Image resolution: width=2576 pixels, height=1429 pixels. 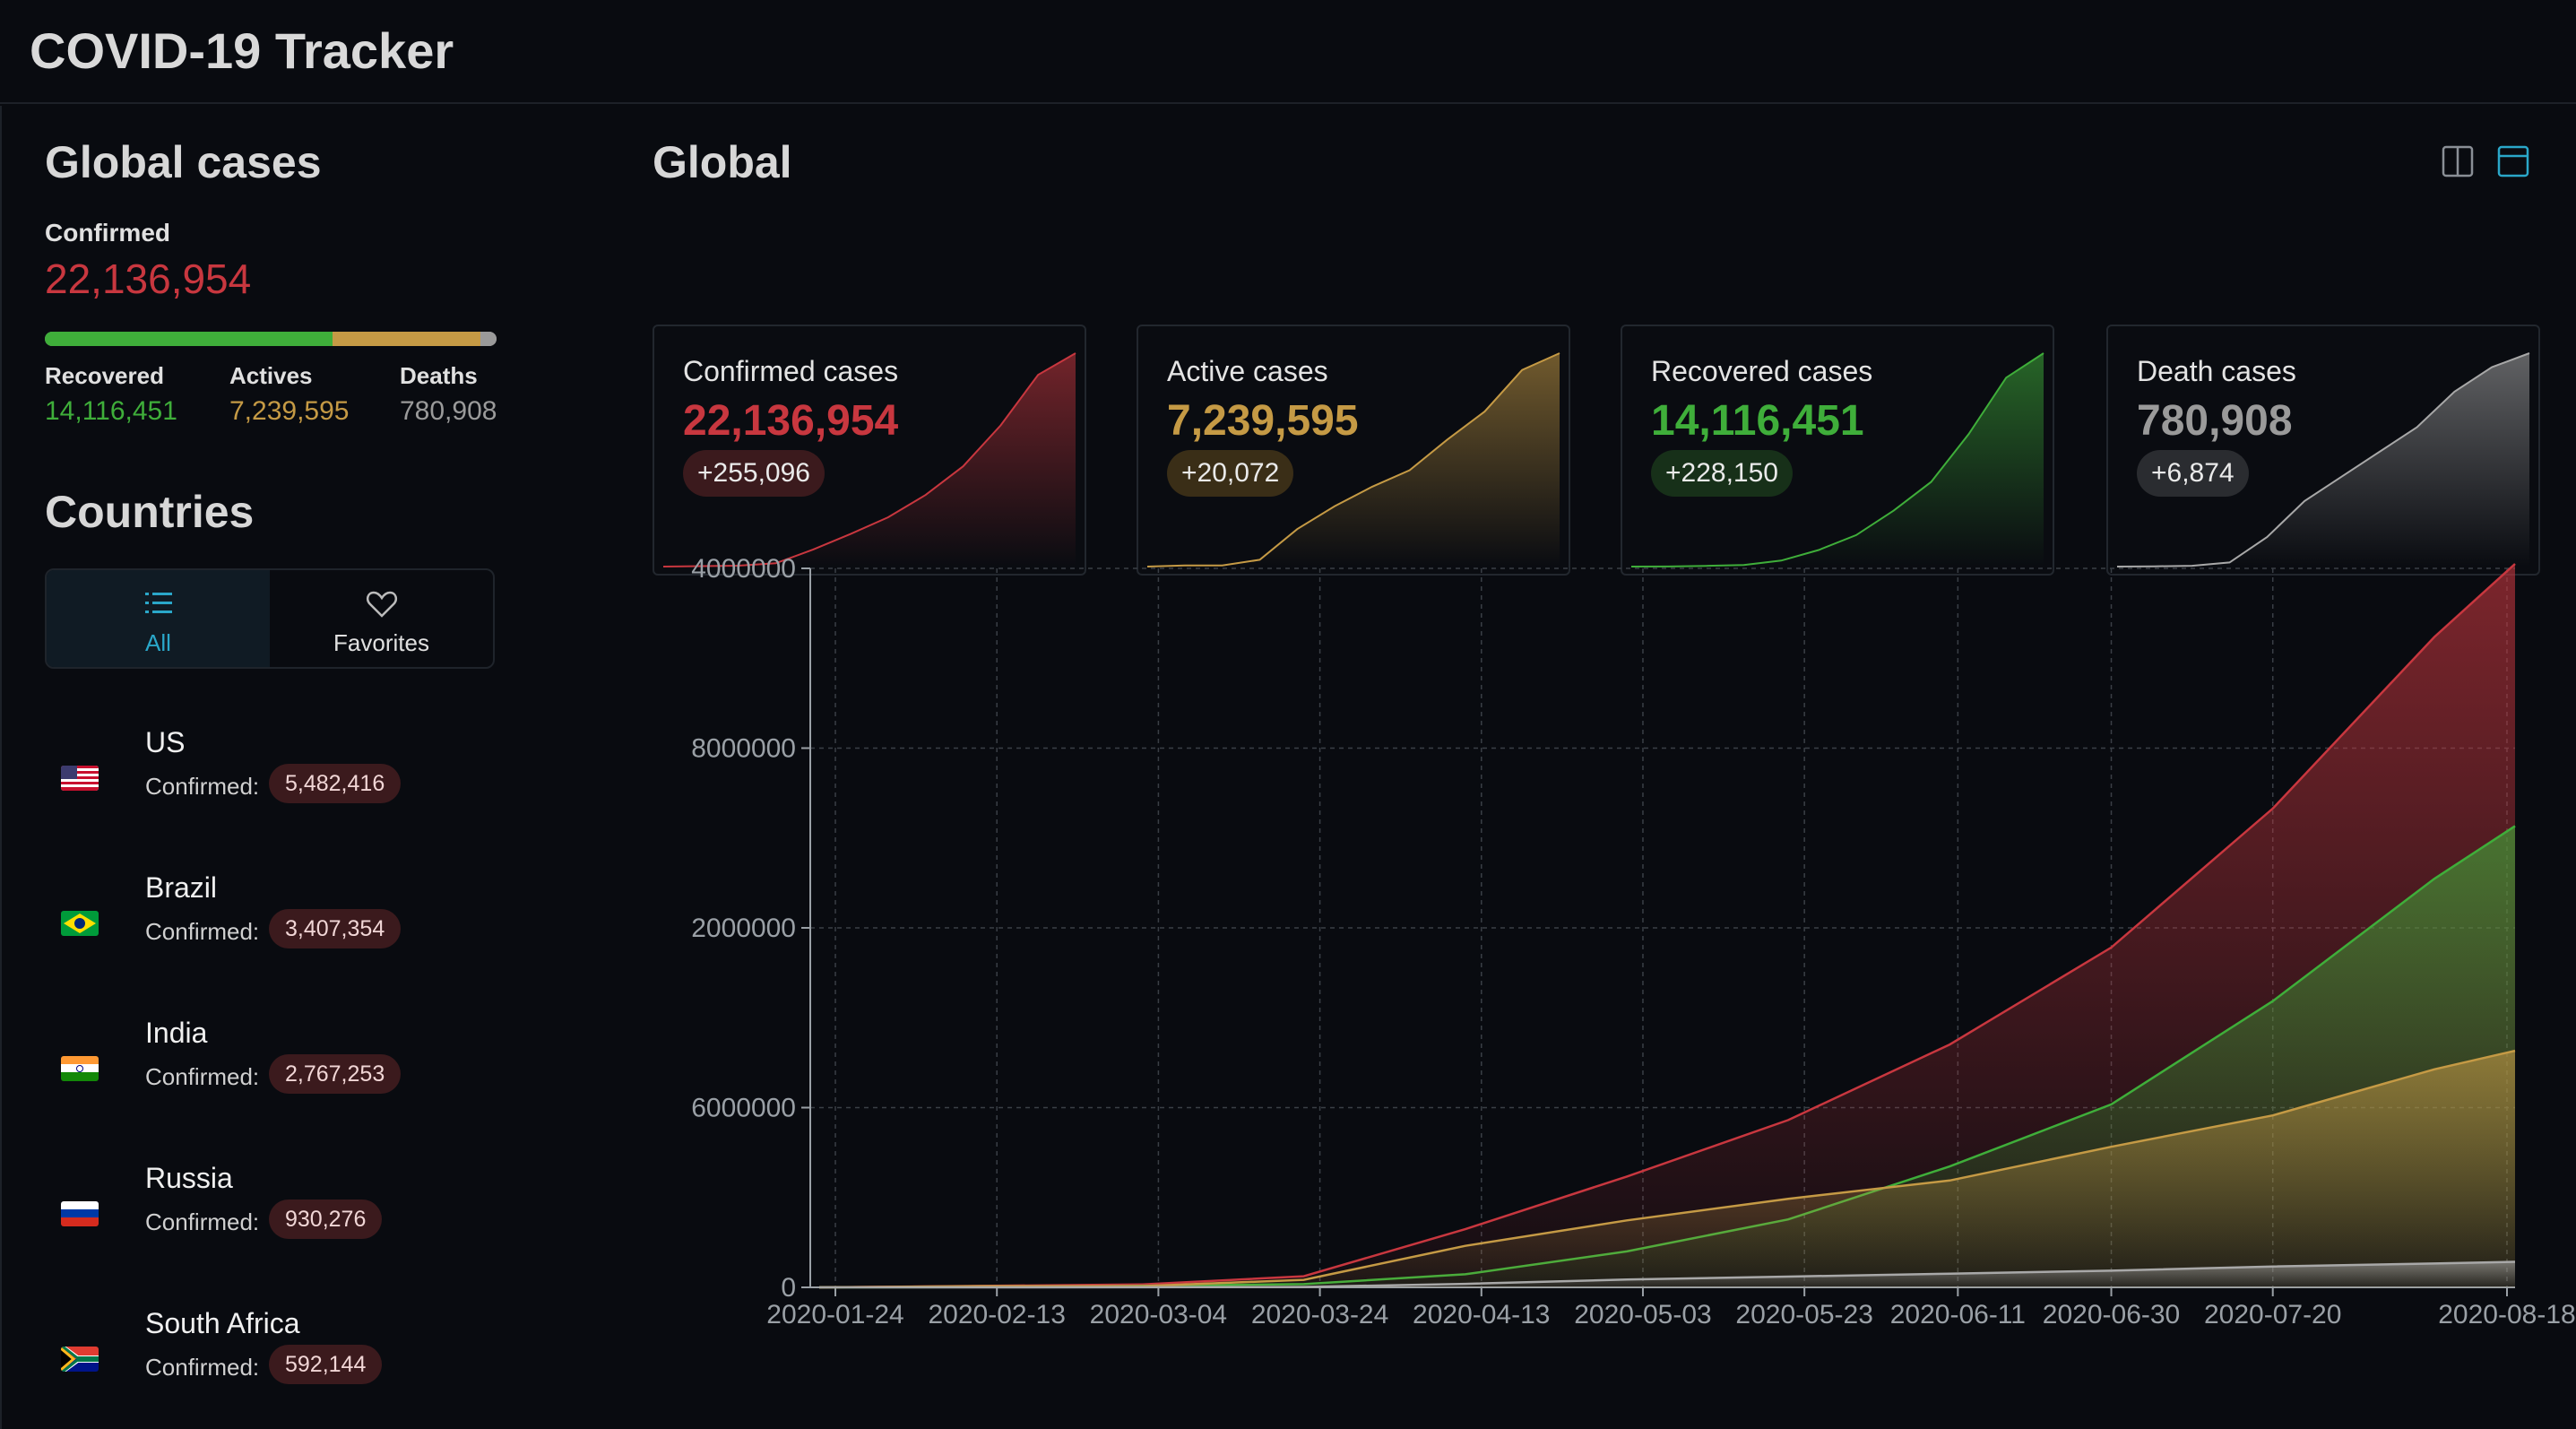 What do you see at coordinates (743, 569) in the screenshot?
I see `y-tick-label: 4000000` at bounding box center [743, 569].